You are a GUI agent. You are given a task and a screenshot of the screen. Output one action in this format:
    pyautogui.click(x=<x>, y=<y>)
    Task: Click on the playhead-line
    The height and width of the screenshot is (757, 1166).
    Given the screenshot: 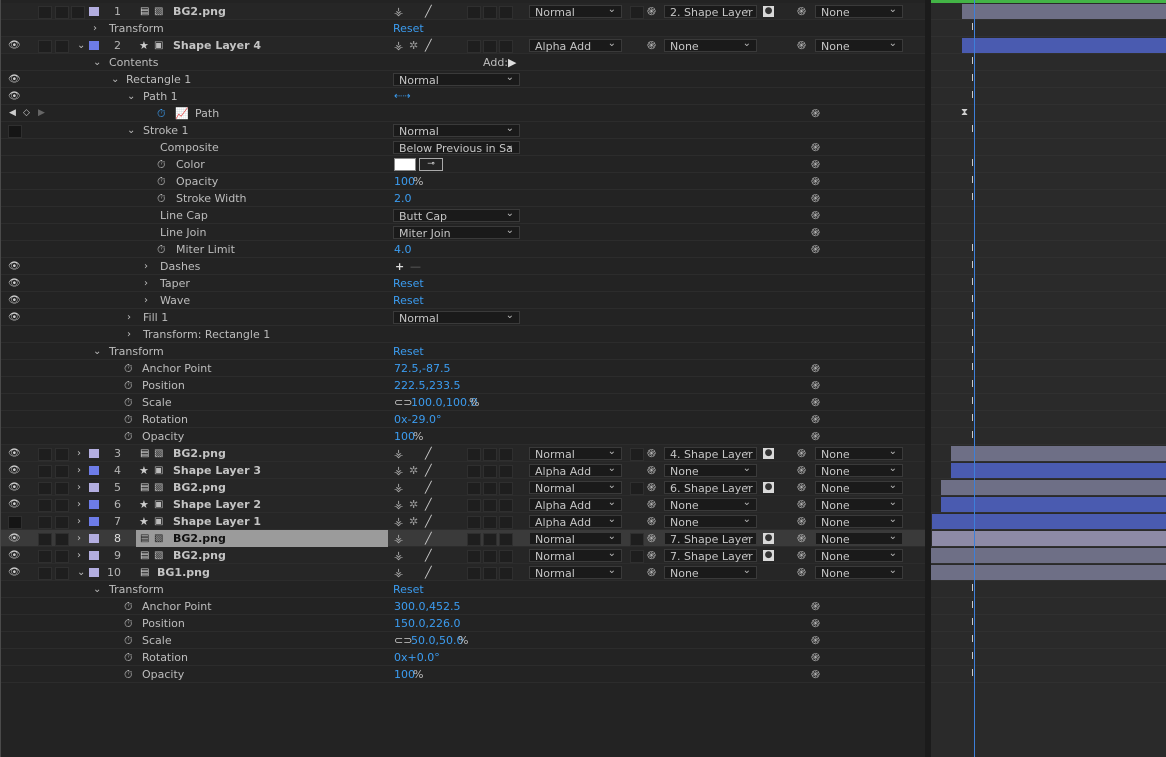 What is the action you would take?
    pyautogui.click(x=974, y=378)
    